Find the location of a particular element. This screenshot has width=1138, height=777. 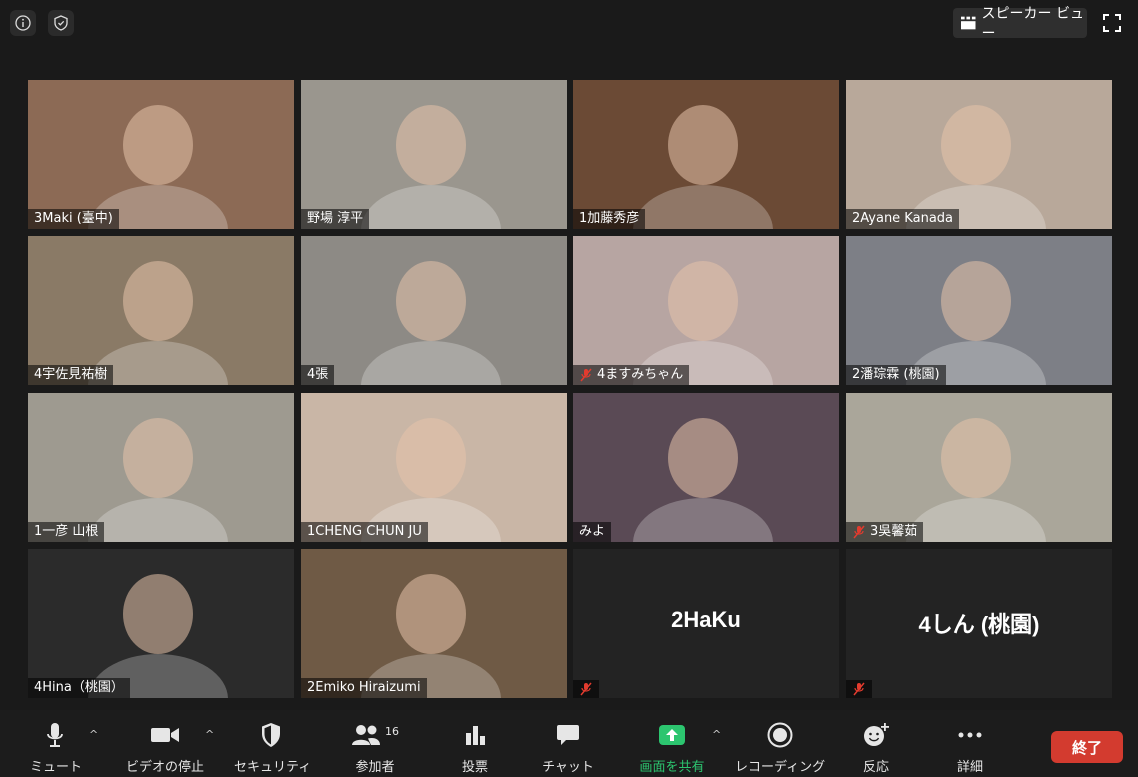

security-shield-icon is located at coordinates (271, 735).